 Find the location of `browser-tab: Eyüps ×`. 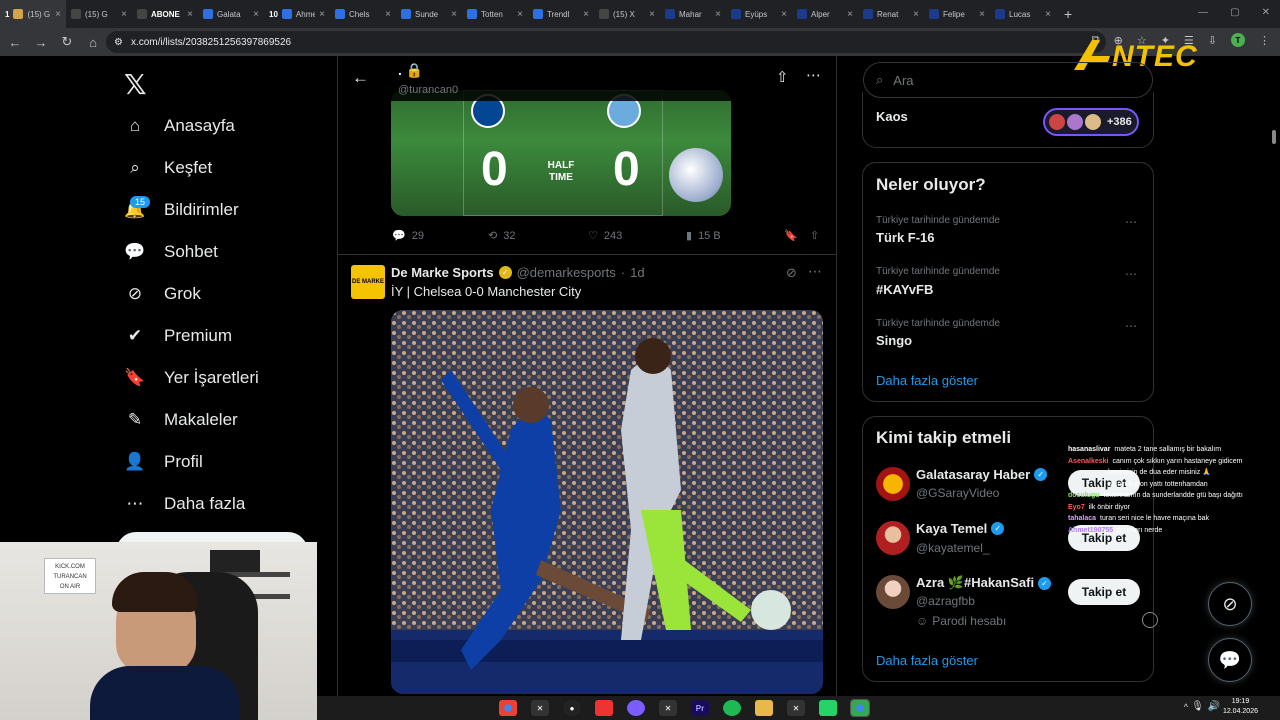

browser-tab: Eyüps × is located at coordinates (759, 14).